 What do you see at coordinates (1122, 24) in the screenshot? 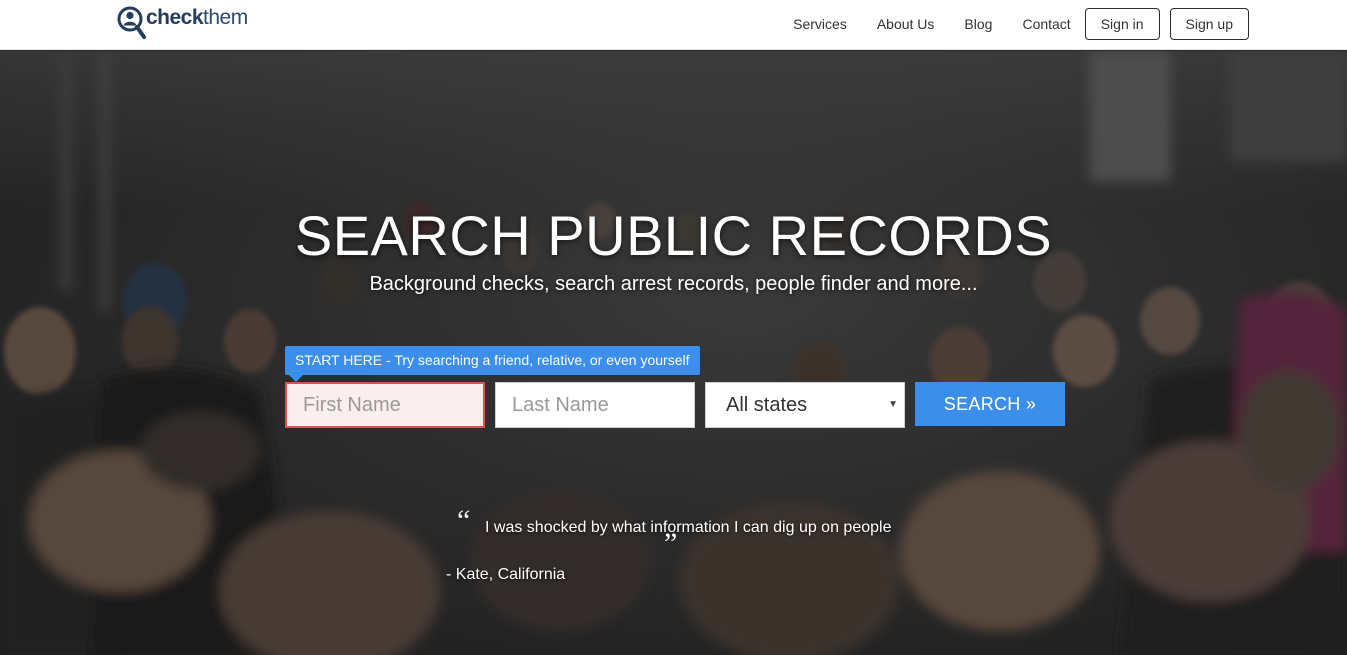
I see `sign-in-button: Sign in` at bounding box center [1122, 24].